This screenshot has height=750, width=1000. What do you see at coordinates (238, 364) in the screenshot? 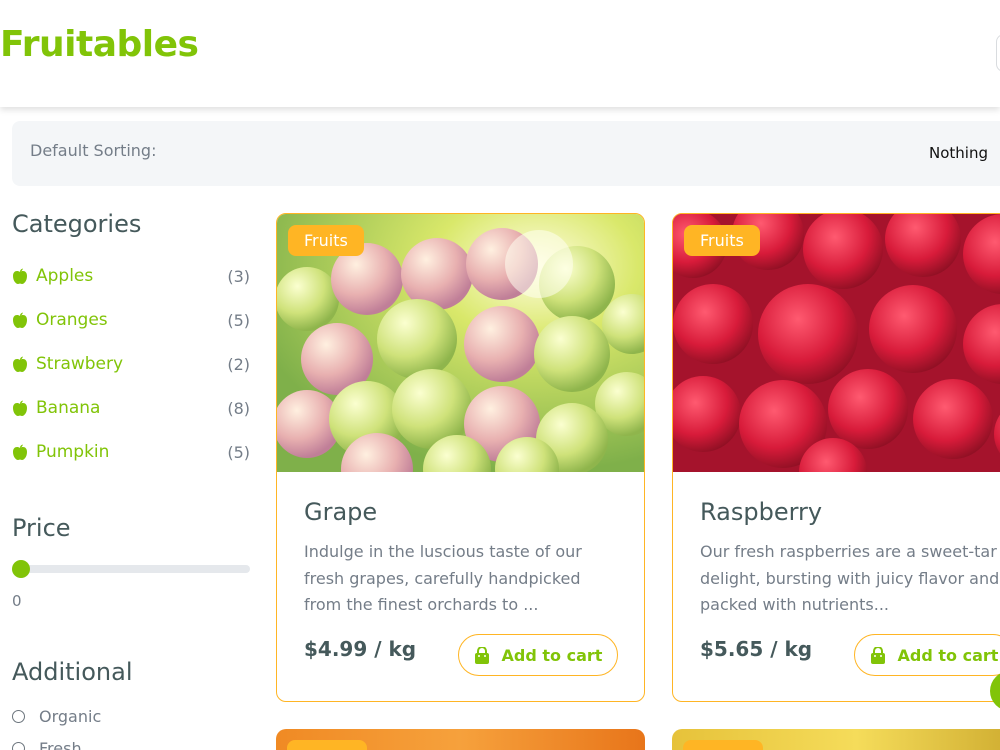
I see `category-count: (2)` at bounding box center [238, 364].